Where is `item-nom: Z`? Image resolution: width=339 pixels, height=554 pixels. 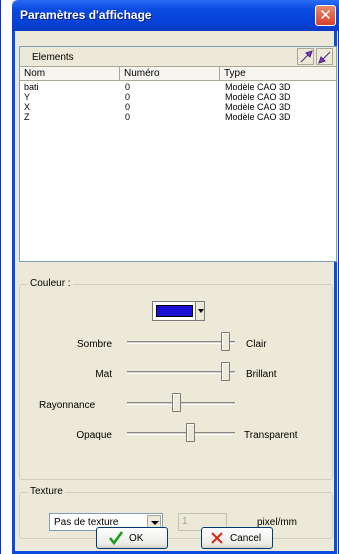
item-nom: Z is located at coordinates (27, 117).